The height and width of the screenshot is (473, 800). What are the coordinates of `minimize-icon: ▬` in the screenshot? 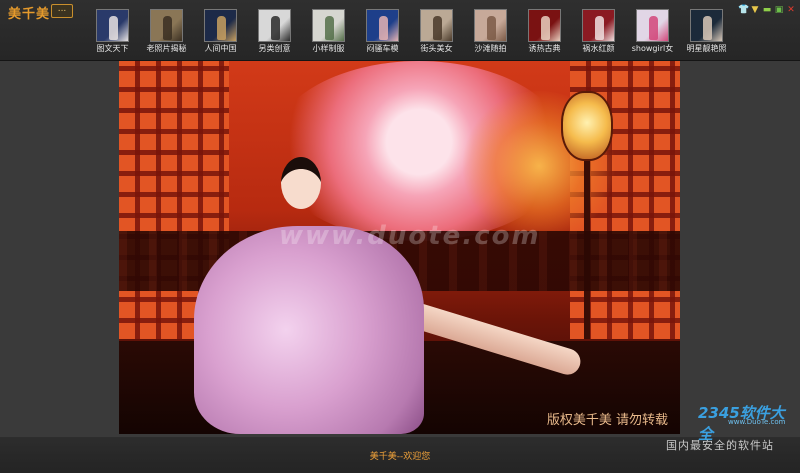 It's located at (767, 10).